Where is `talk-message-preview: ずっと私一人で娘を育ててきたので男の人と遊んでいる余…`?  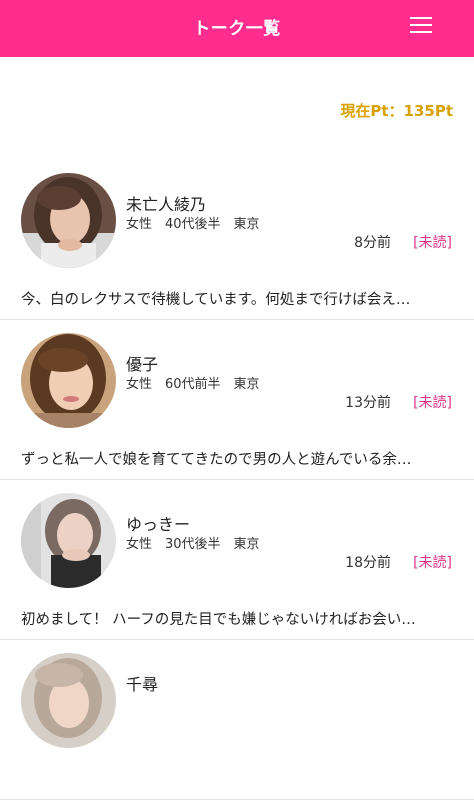 talk-message-preview: ずっと私一人で娘を育ててきたので男の人と遊んでいる余… is located at coordinates (216, 460).